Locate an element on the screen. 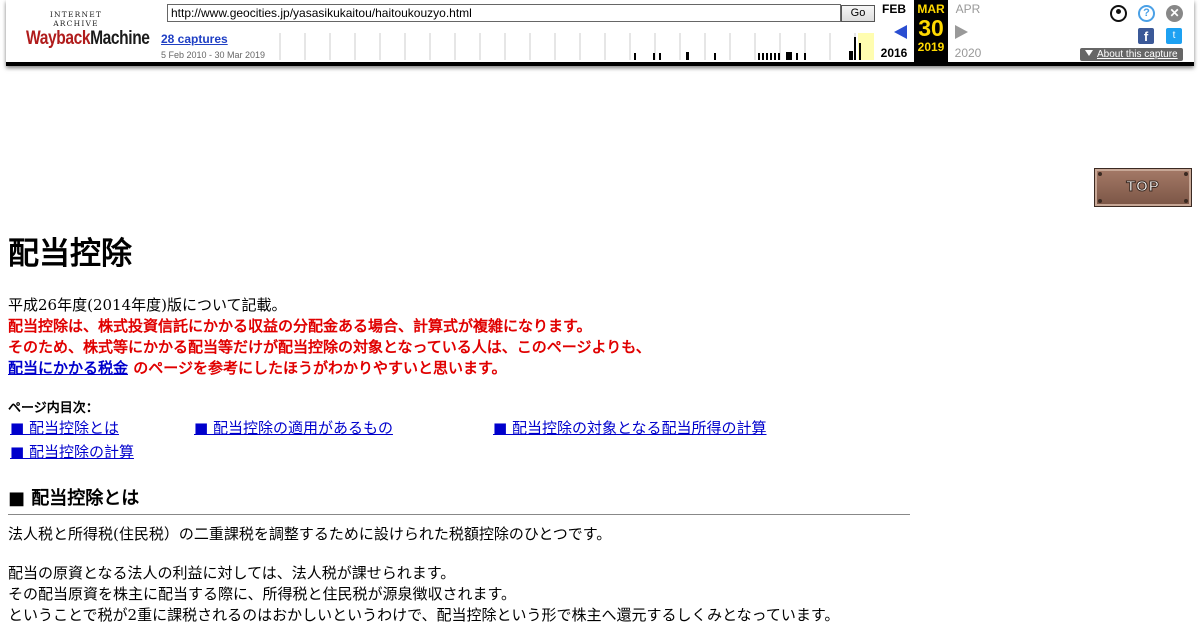 The height and width of the screenshot is (630, 1200). prev-year-label: 2016 is located at coordinates (894, 53).